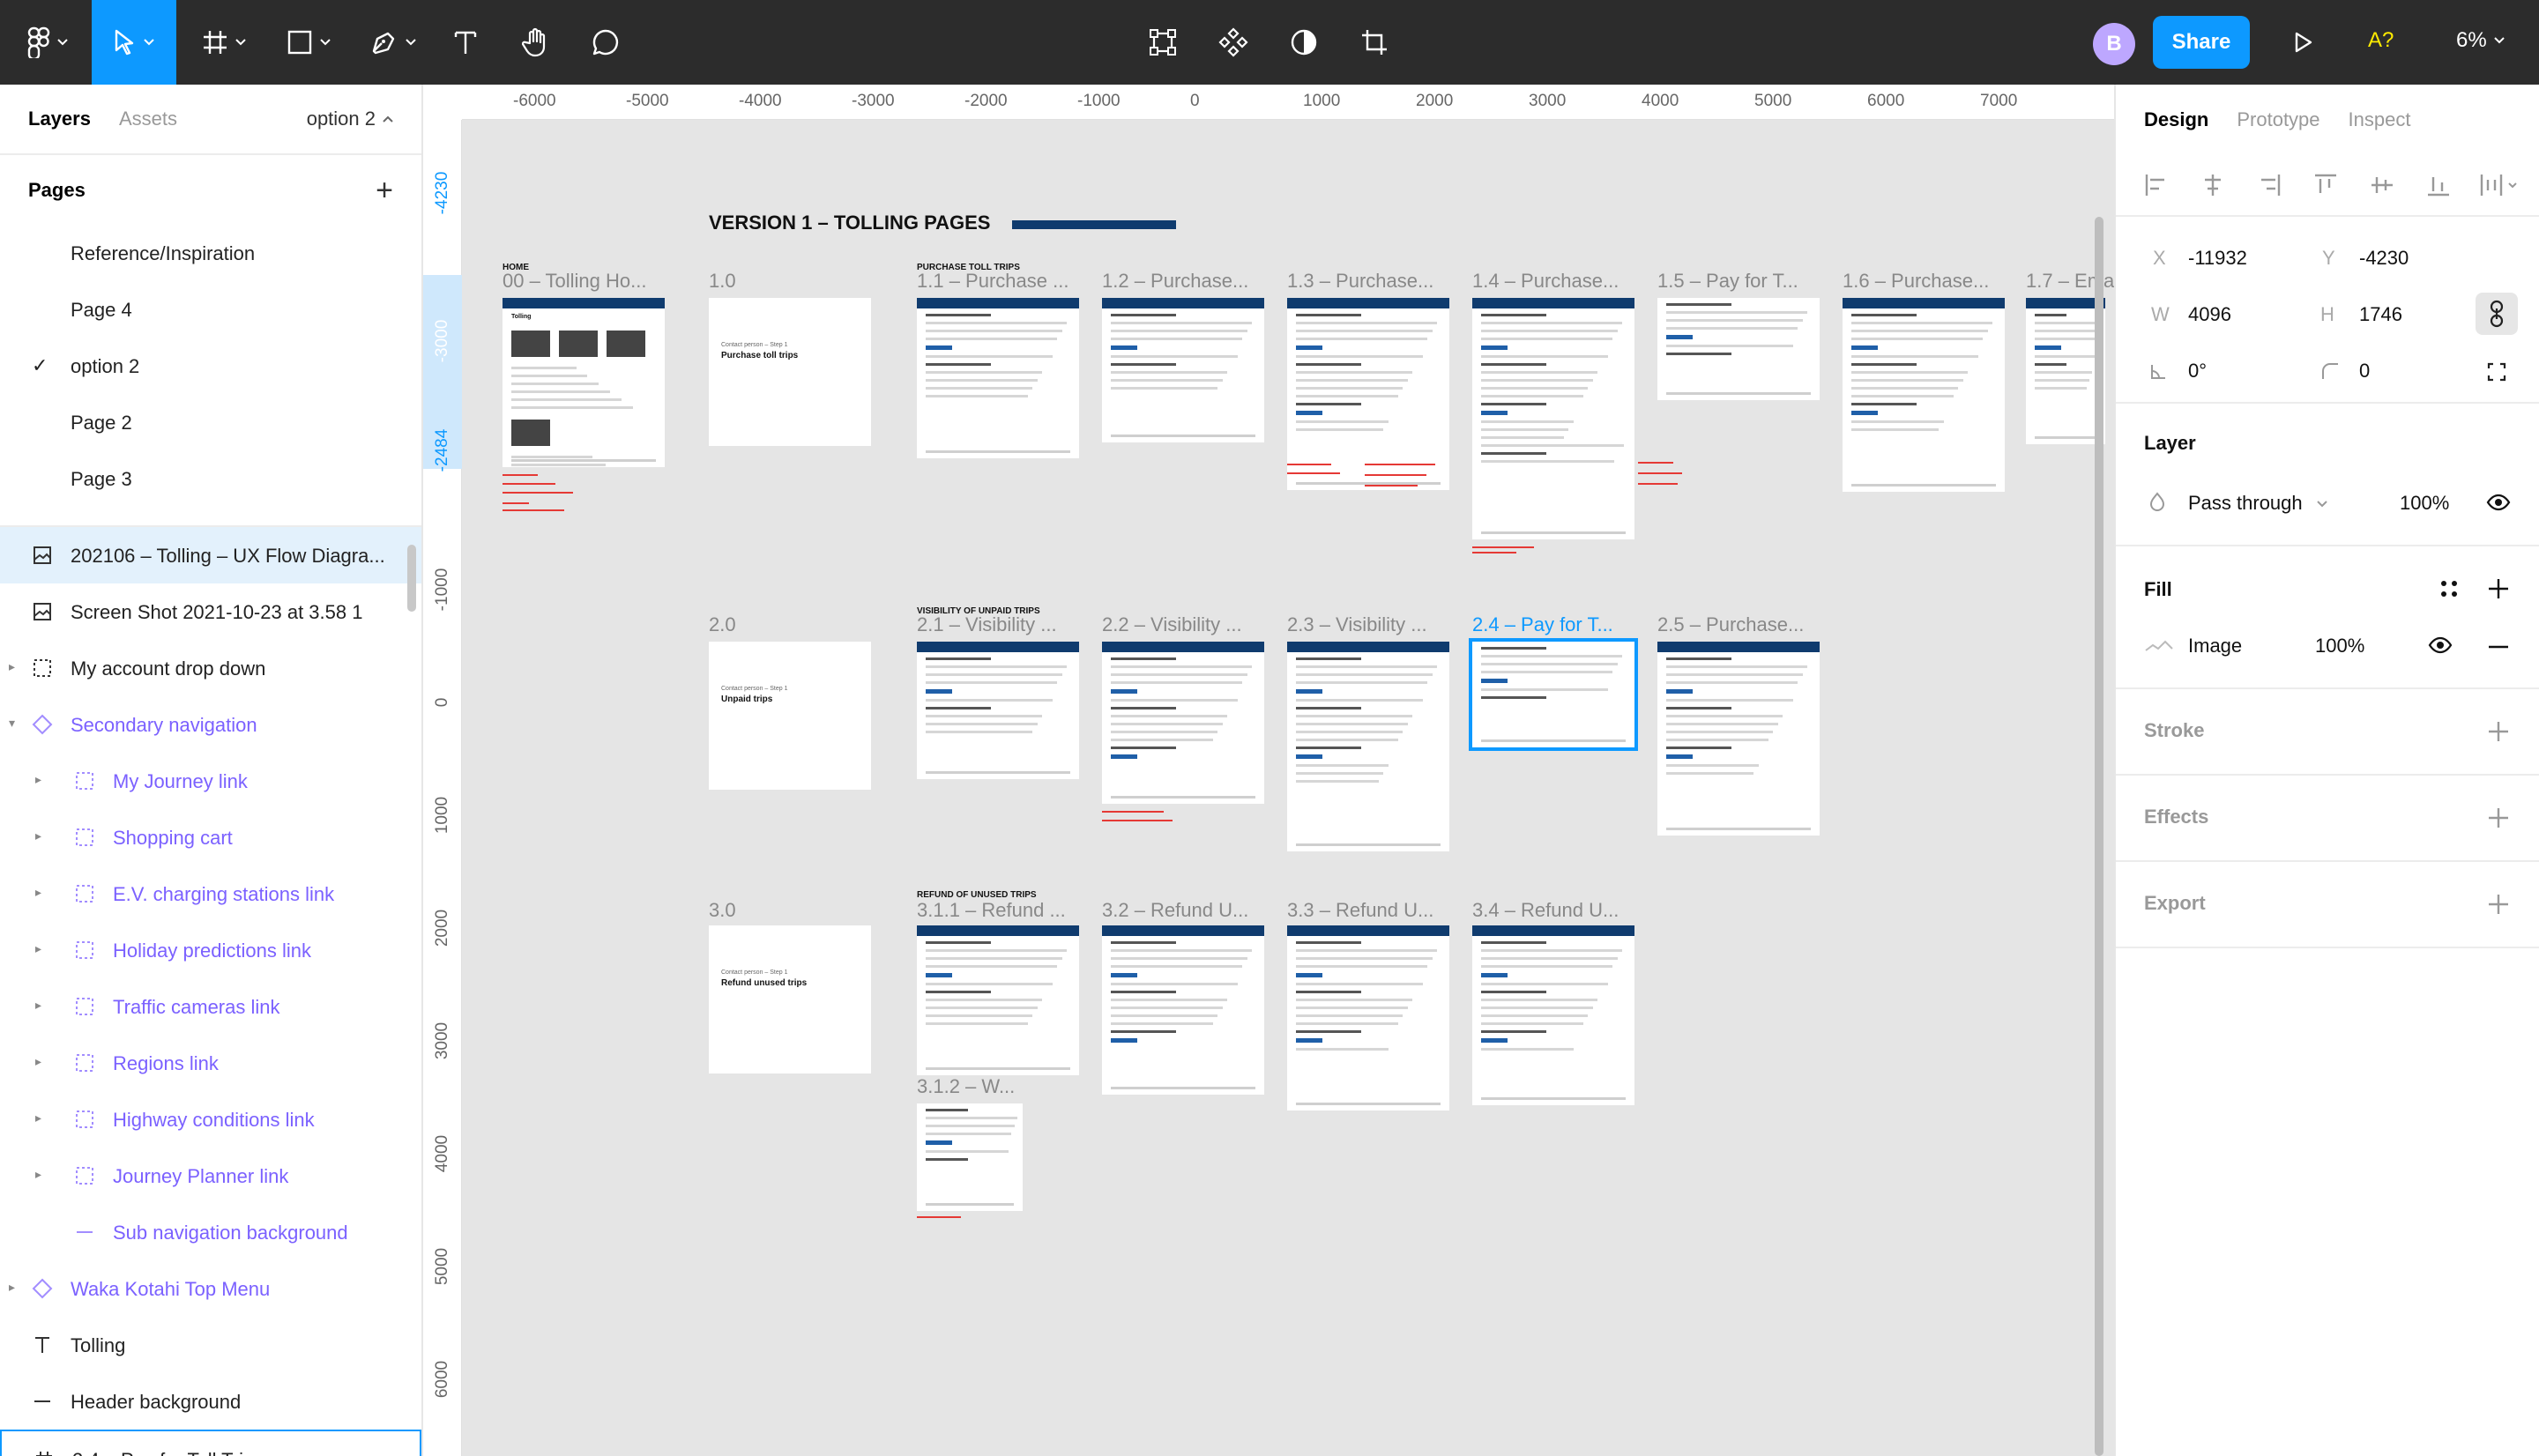 The image size is (2539, 1456). I want to click on add-effect-icon, so click(2498, 818).